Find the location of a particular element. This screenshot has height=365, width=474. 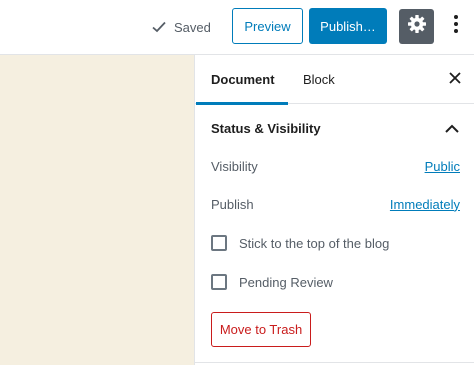

visibility-link: Public is located at coordinates (442, 166).